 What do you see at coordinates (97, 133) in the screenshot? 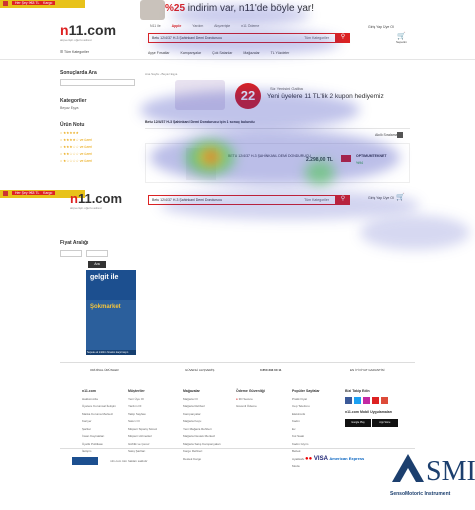
I see `rating-option: ○ ★★★★★` at bounding box center [97, 133].